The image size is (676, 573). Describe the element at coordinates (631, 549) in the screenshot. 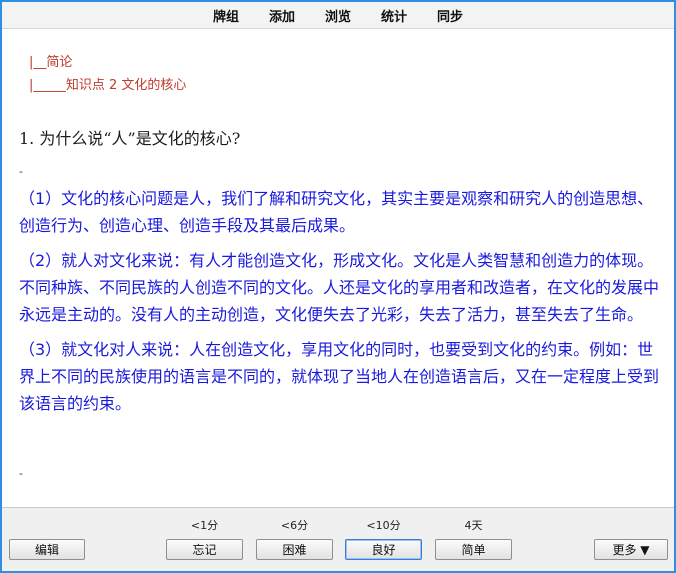

I see `more-button: 更多 ▼` at that location.